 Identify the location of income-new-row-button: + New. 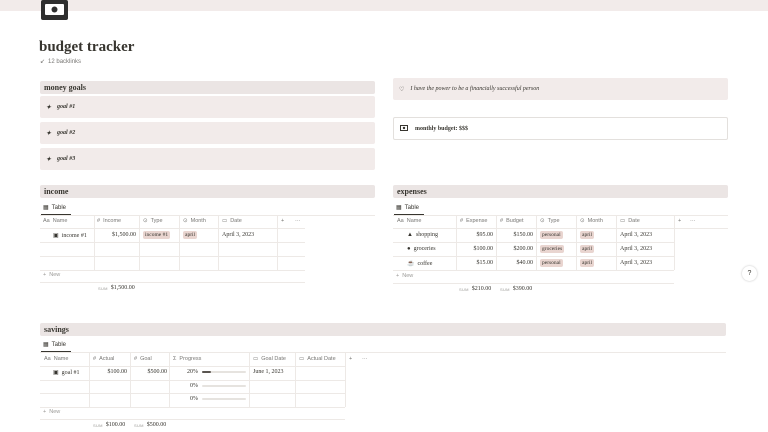
(51, 275).